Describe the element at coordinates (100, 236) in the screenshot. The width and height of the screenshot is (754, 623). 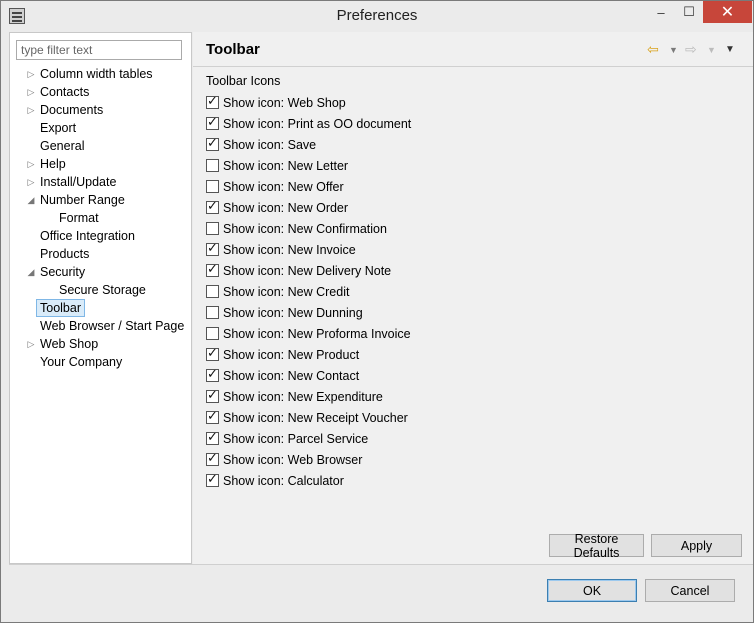
I see `tree-item: Office Integration` at that location.